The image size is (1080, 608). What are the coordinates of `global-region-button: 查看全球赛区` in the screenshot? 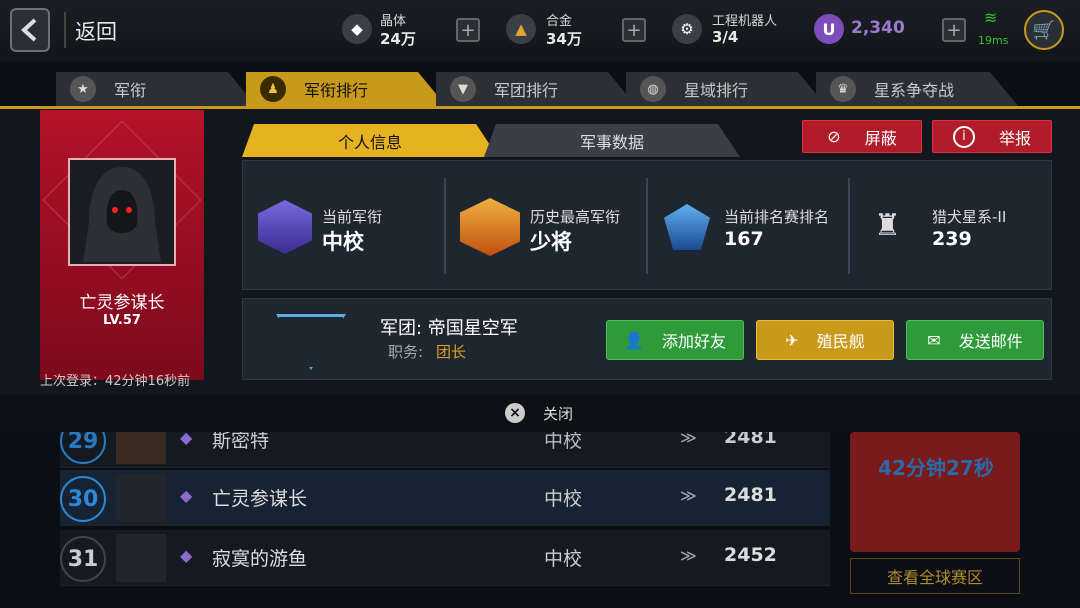 It's located at (935, 576).